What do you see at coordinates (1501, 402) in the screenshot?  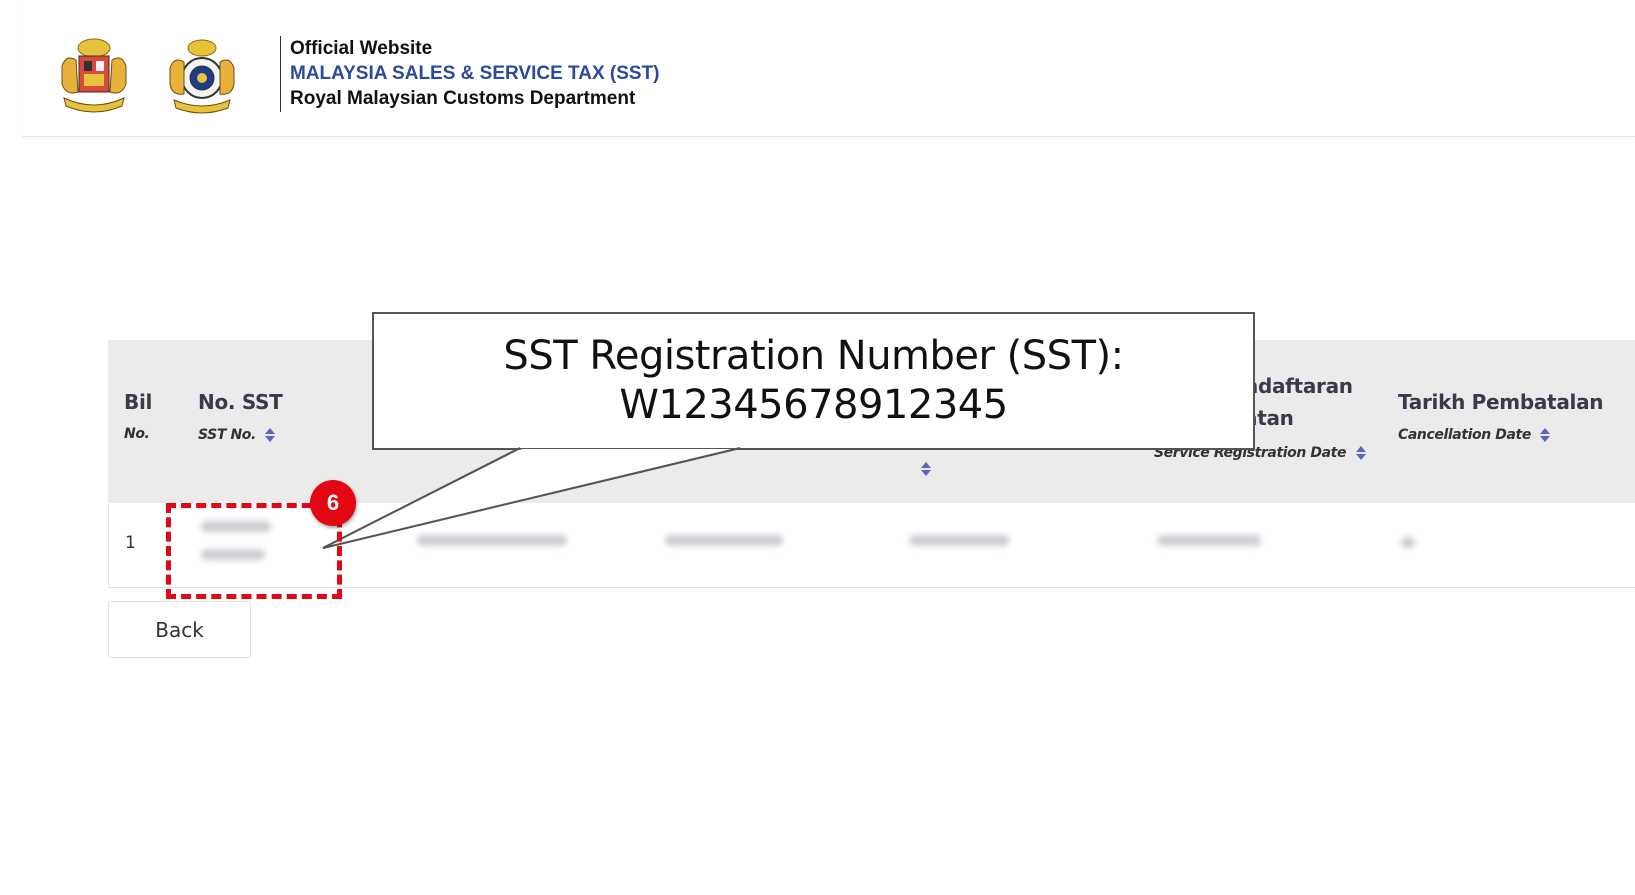 I see `col-cancel-header: Tarikh Pembatalan` at bounding box center [1501, 402].